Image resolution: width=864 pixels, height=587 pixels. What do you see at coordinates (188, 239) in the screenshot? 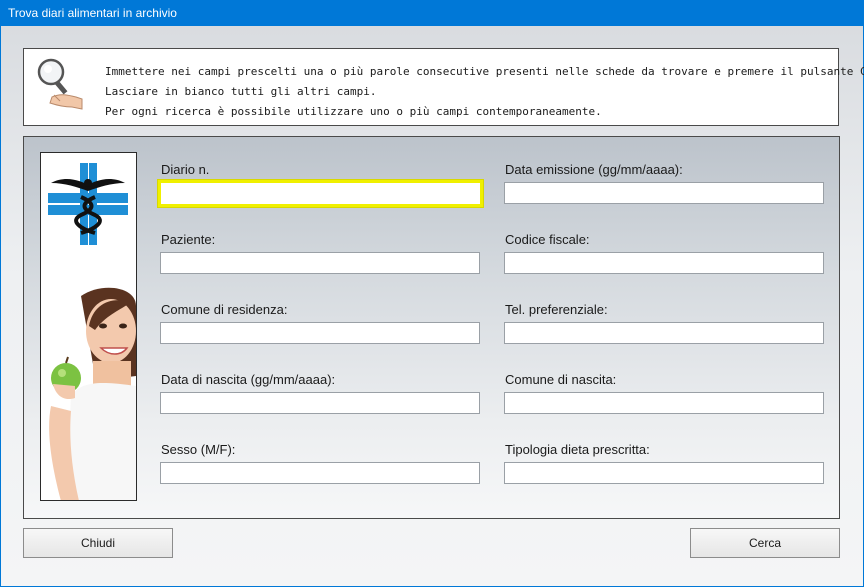
I see `paziente-label: Paziente:` at bounding box center [188, 239].